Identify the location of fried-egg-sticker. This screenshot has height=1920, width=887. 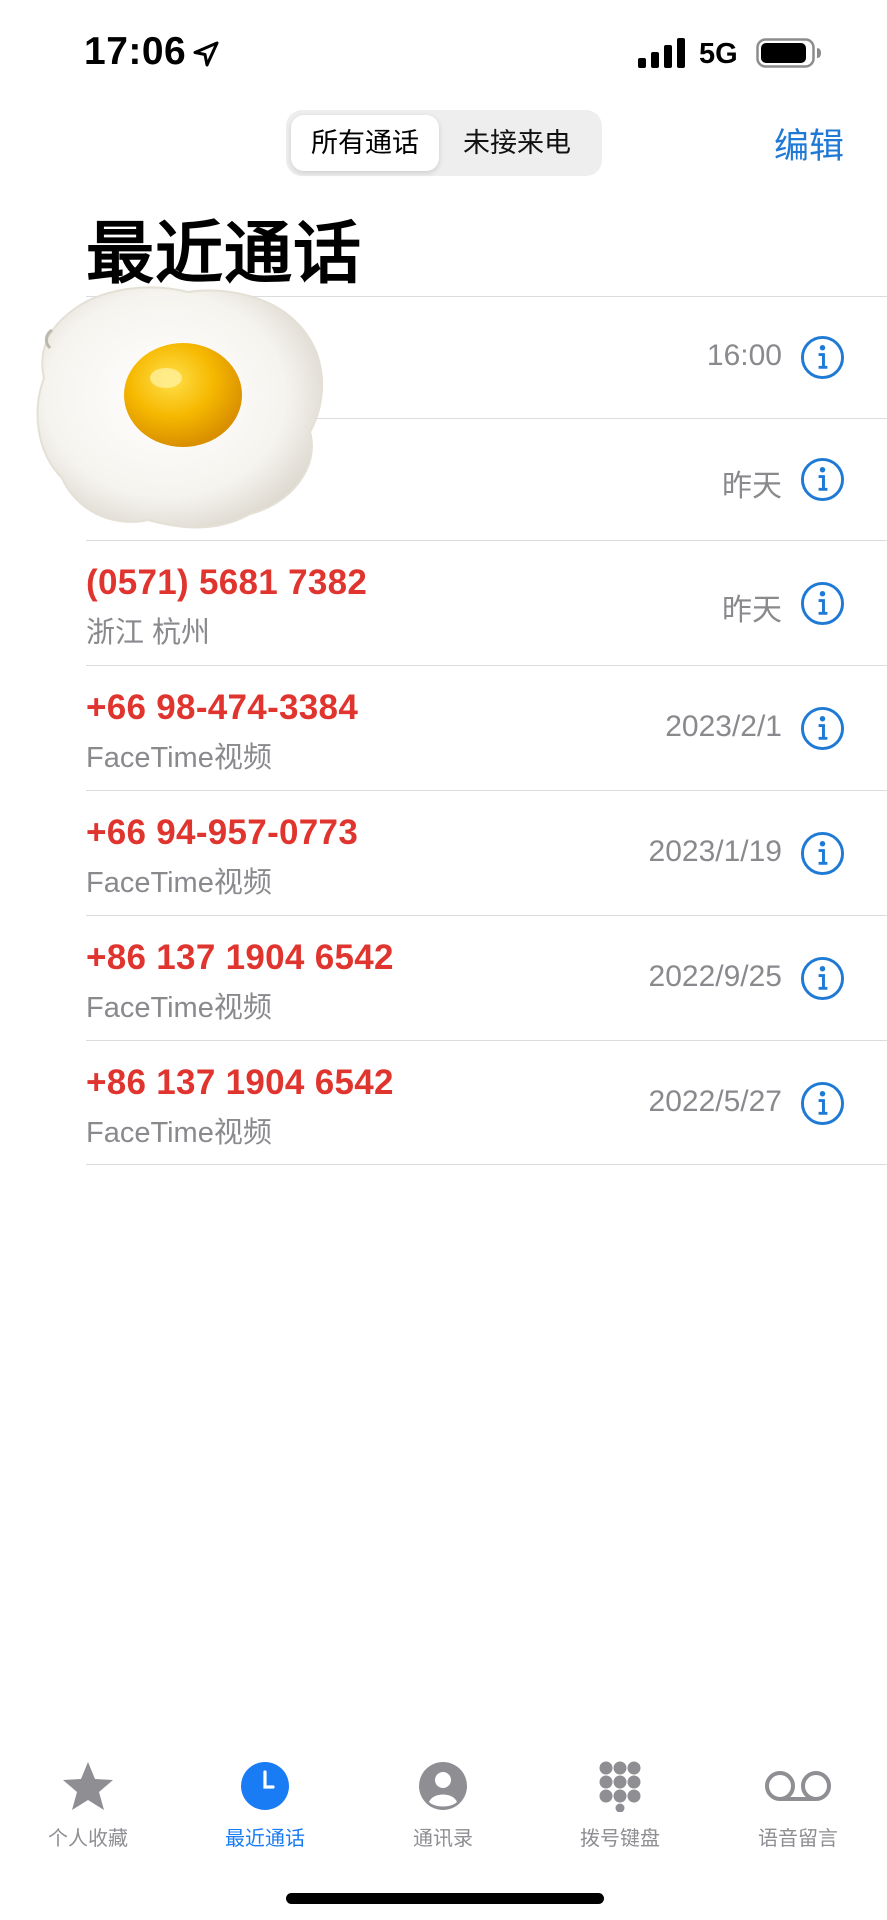
(180, 407).